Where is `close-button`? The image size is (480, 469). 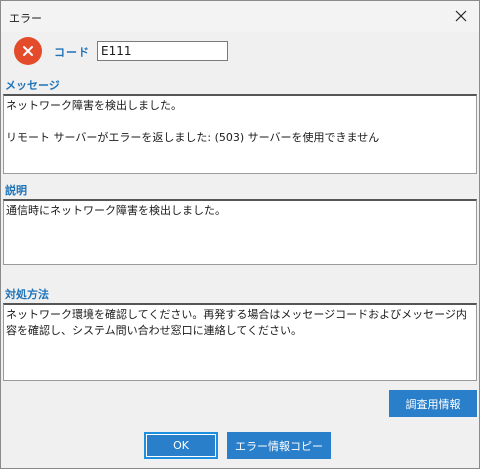 close-button is located at coordinates (461, 16).